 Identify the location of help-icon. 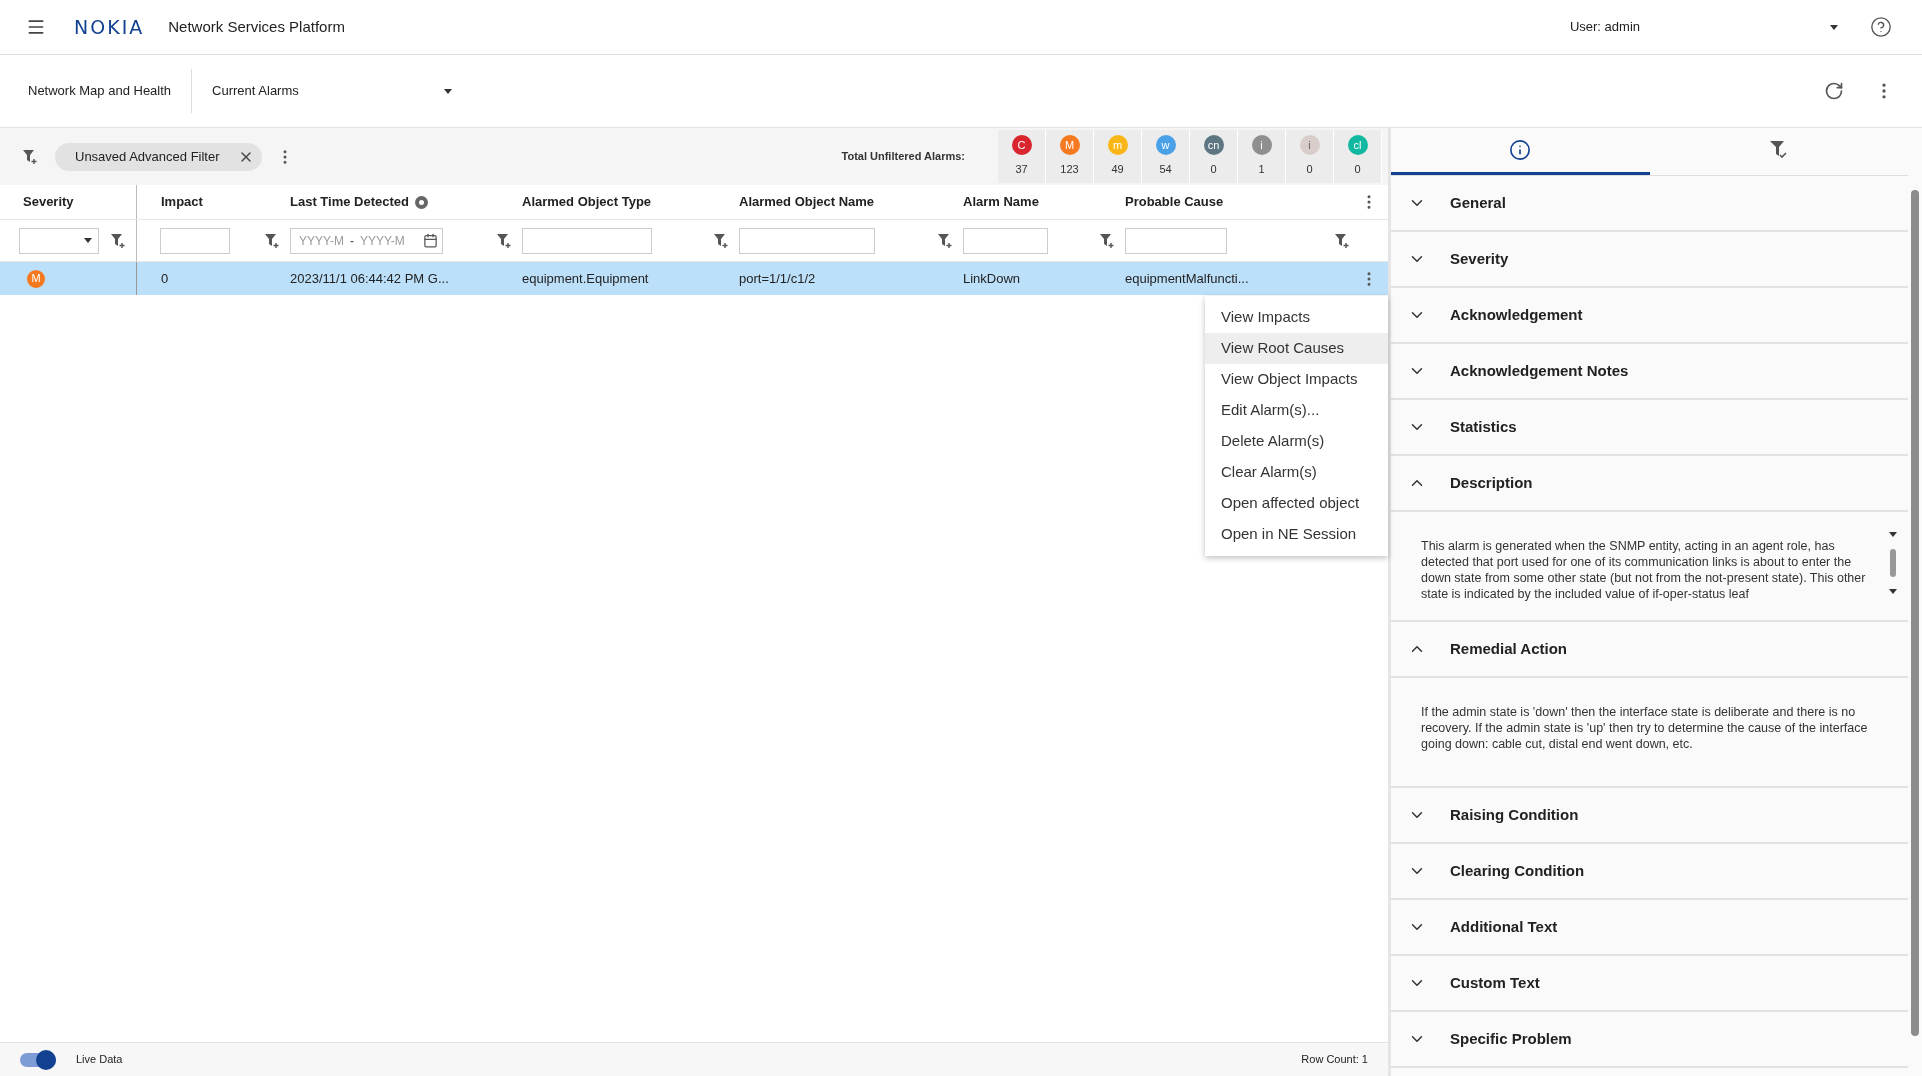
(1881, 27).